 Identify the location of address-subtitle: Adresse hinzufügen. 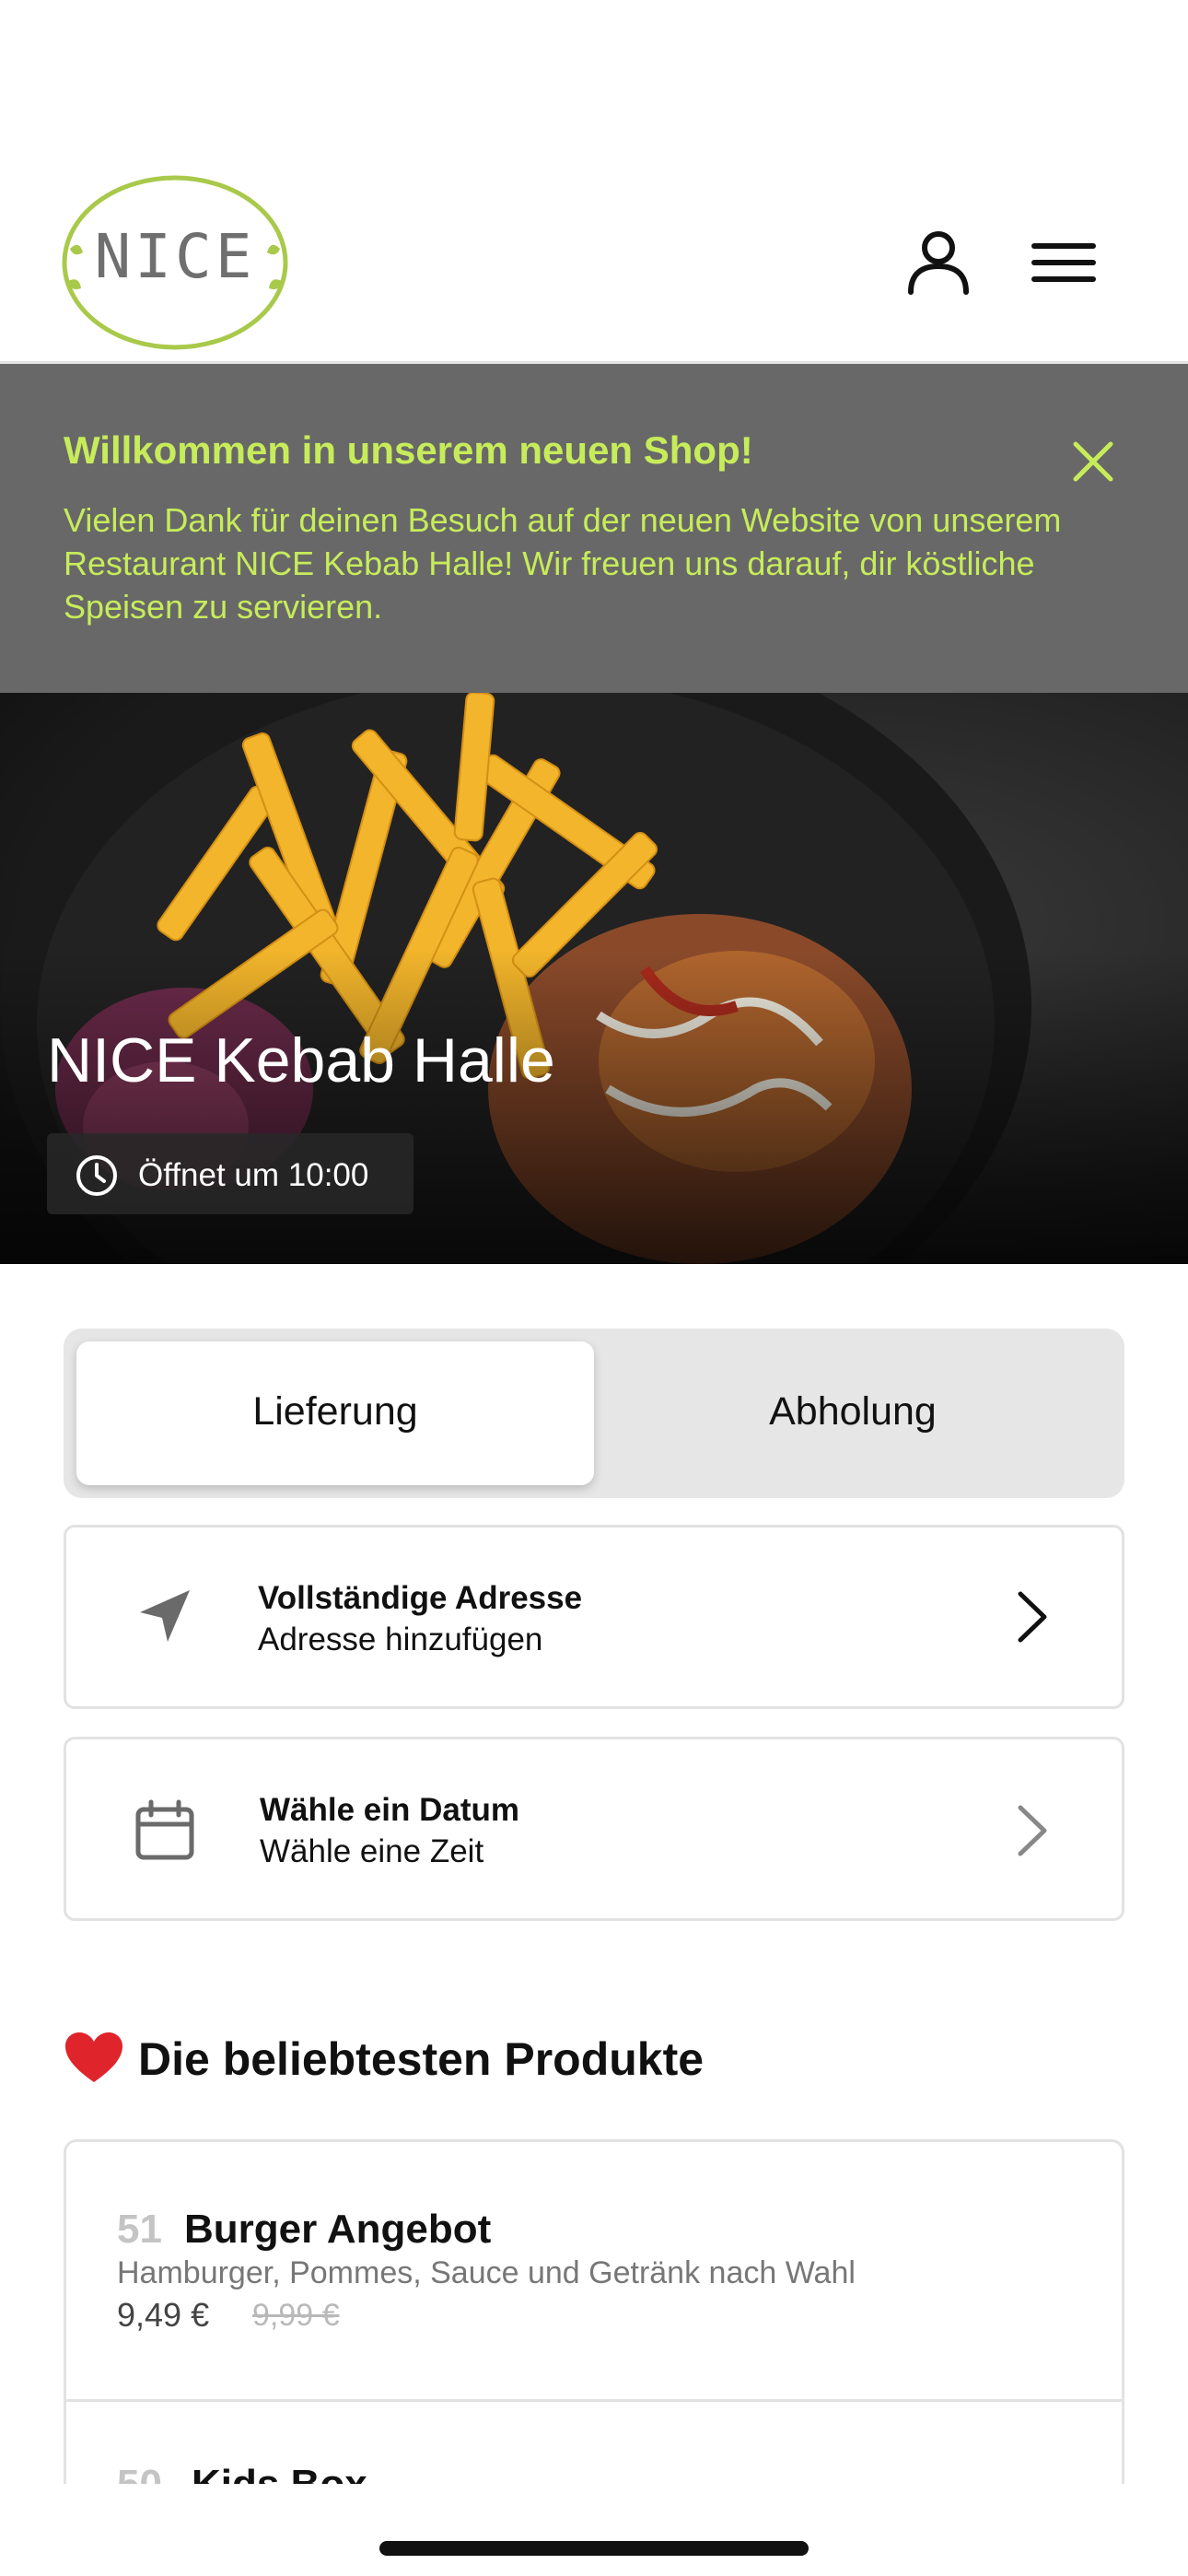
(400, 1639).